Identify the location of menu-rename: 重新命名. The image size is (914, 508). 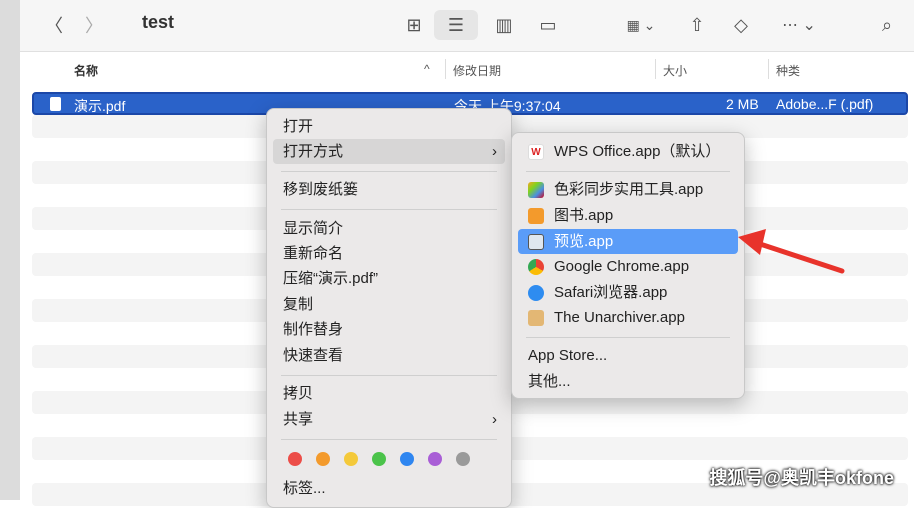
(389, 253).